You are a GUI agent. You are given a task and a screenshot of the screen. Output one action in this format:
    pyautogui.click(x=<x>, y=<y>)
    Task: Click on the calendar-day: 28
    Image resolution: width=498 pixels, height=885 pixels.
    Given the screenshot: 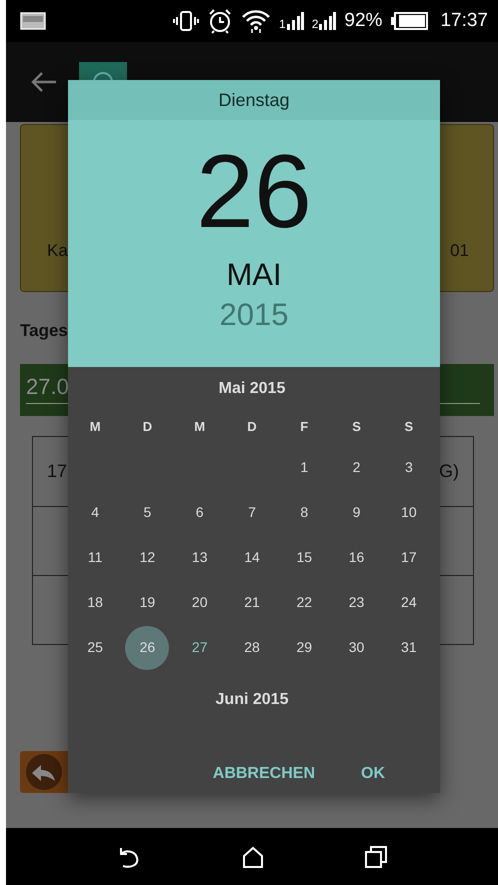 What is the action you would take?
    pyautogui.click(x=252, y=648)
    